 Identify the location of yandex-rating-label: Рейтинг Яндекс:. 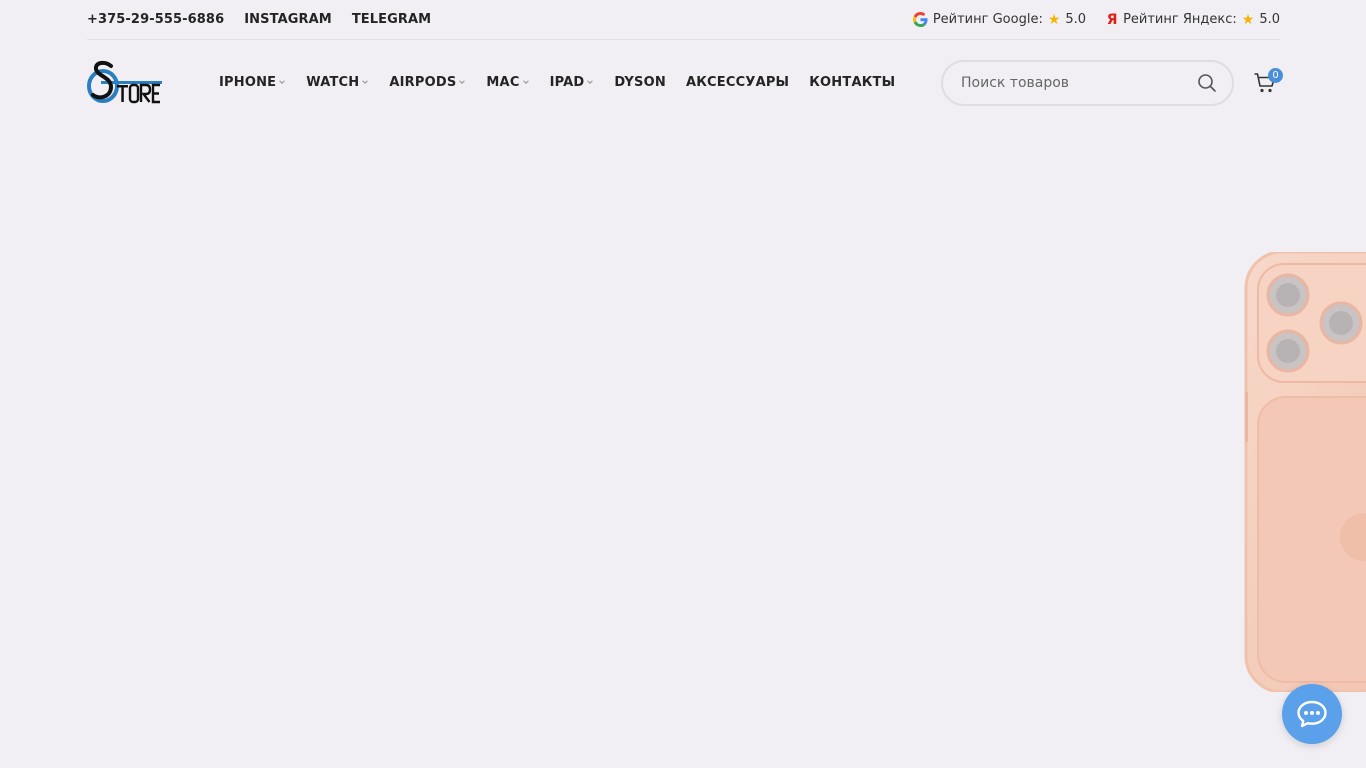
(1180, 19).